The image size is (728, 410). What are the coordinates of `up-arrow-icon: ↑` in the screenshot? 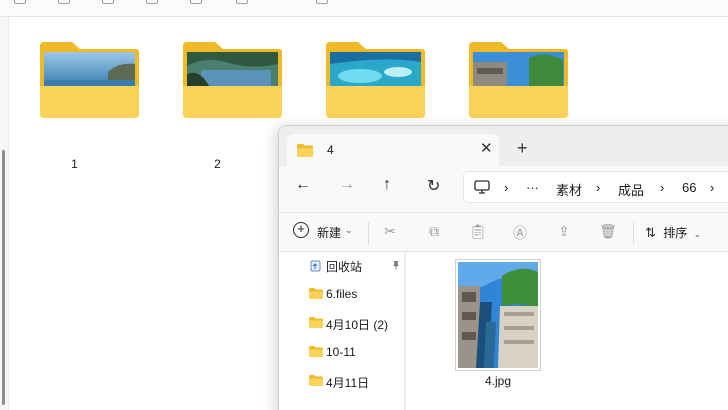 It's located at (387, 185).